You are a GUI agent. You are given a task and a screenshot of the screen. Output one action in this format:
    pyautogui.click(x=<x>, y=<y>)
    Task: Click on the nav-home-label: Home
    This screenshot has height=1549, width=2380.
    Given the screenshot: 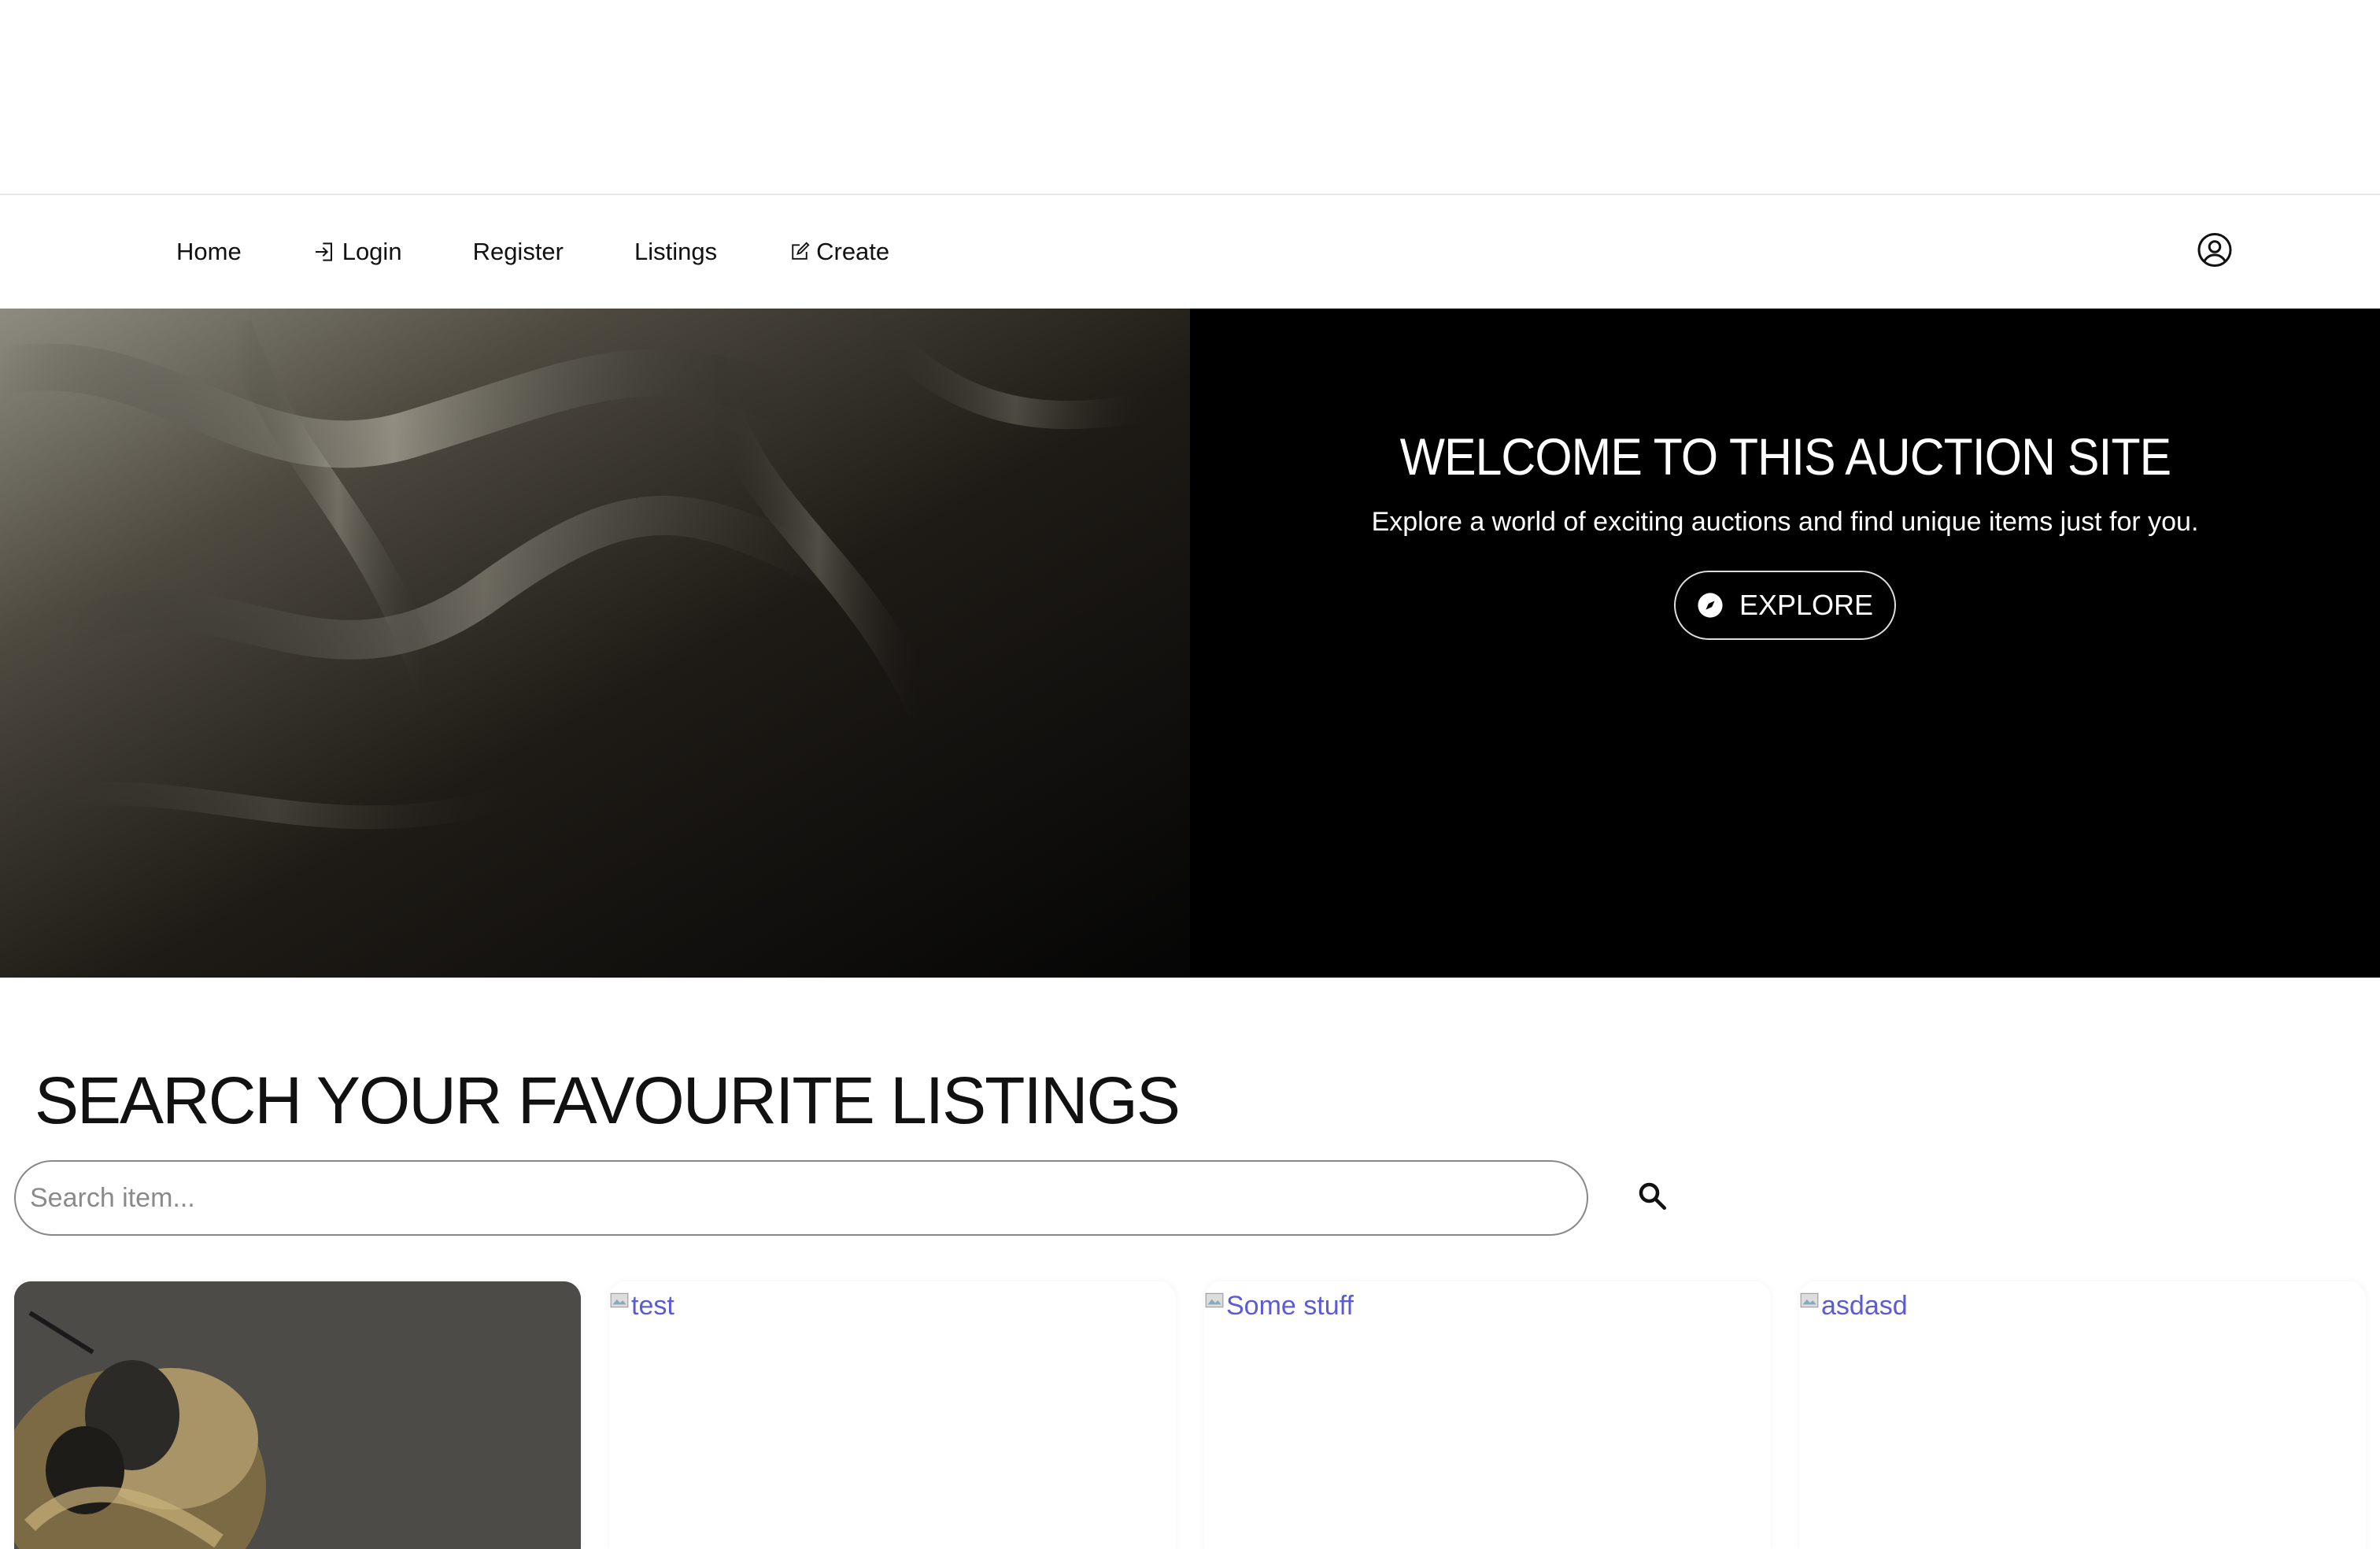 What is the action you would take?
    pyautogui.click(x=209, y=251)
    